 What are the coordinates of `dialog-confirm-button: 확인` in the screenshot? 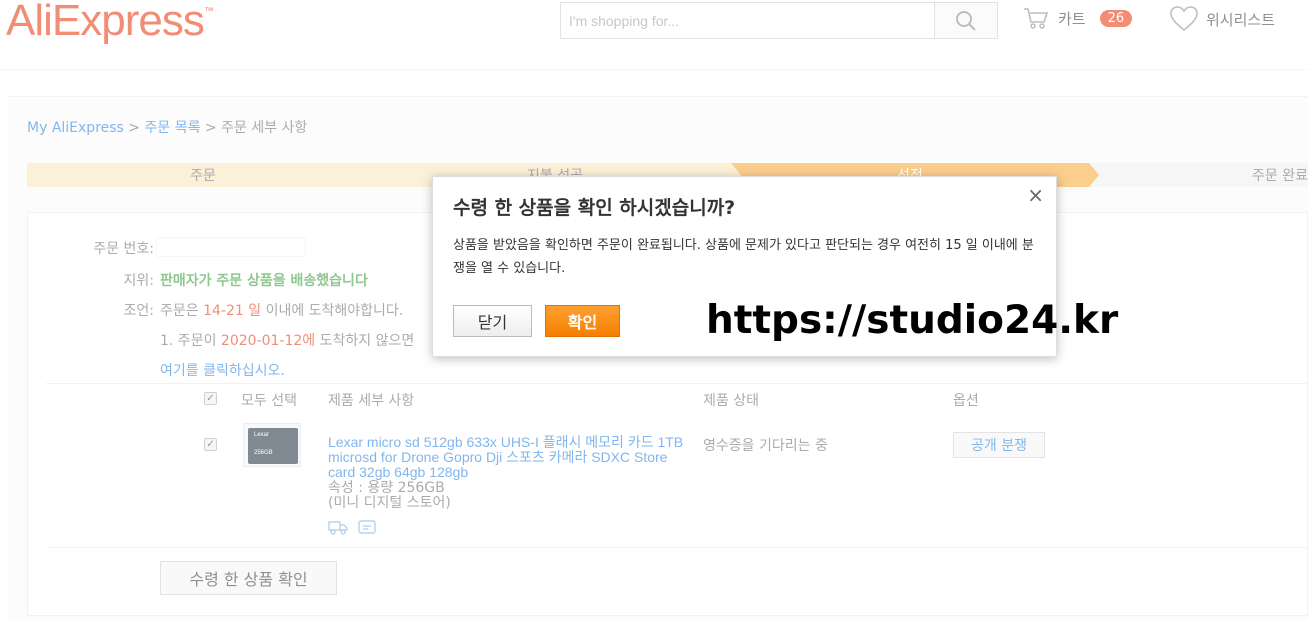 It's located at (582, 321).